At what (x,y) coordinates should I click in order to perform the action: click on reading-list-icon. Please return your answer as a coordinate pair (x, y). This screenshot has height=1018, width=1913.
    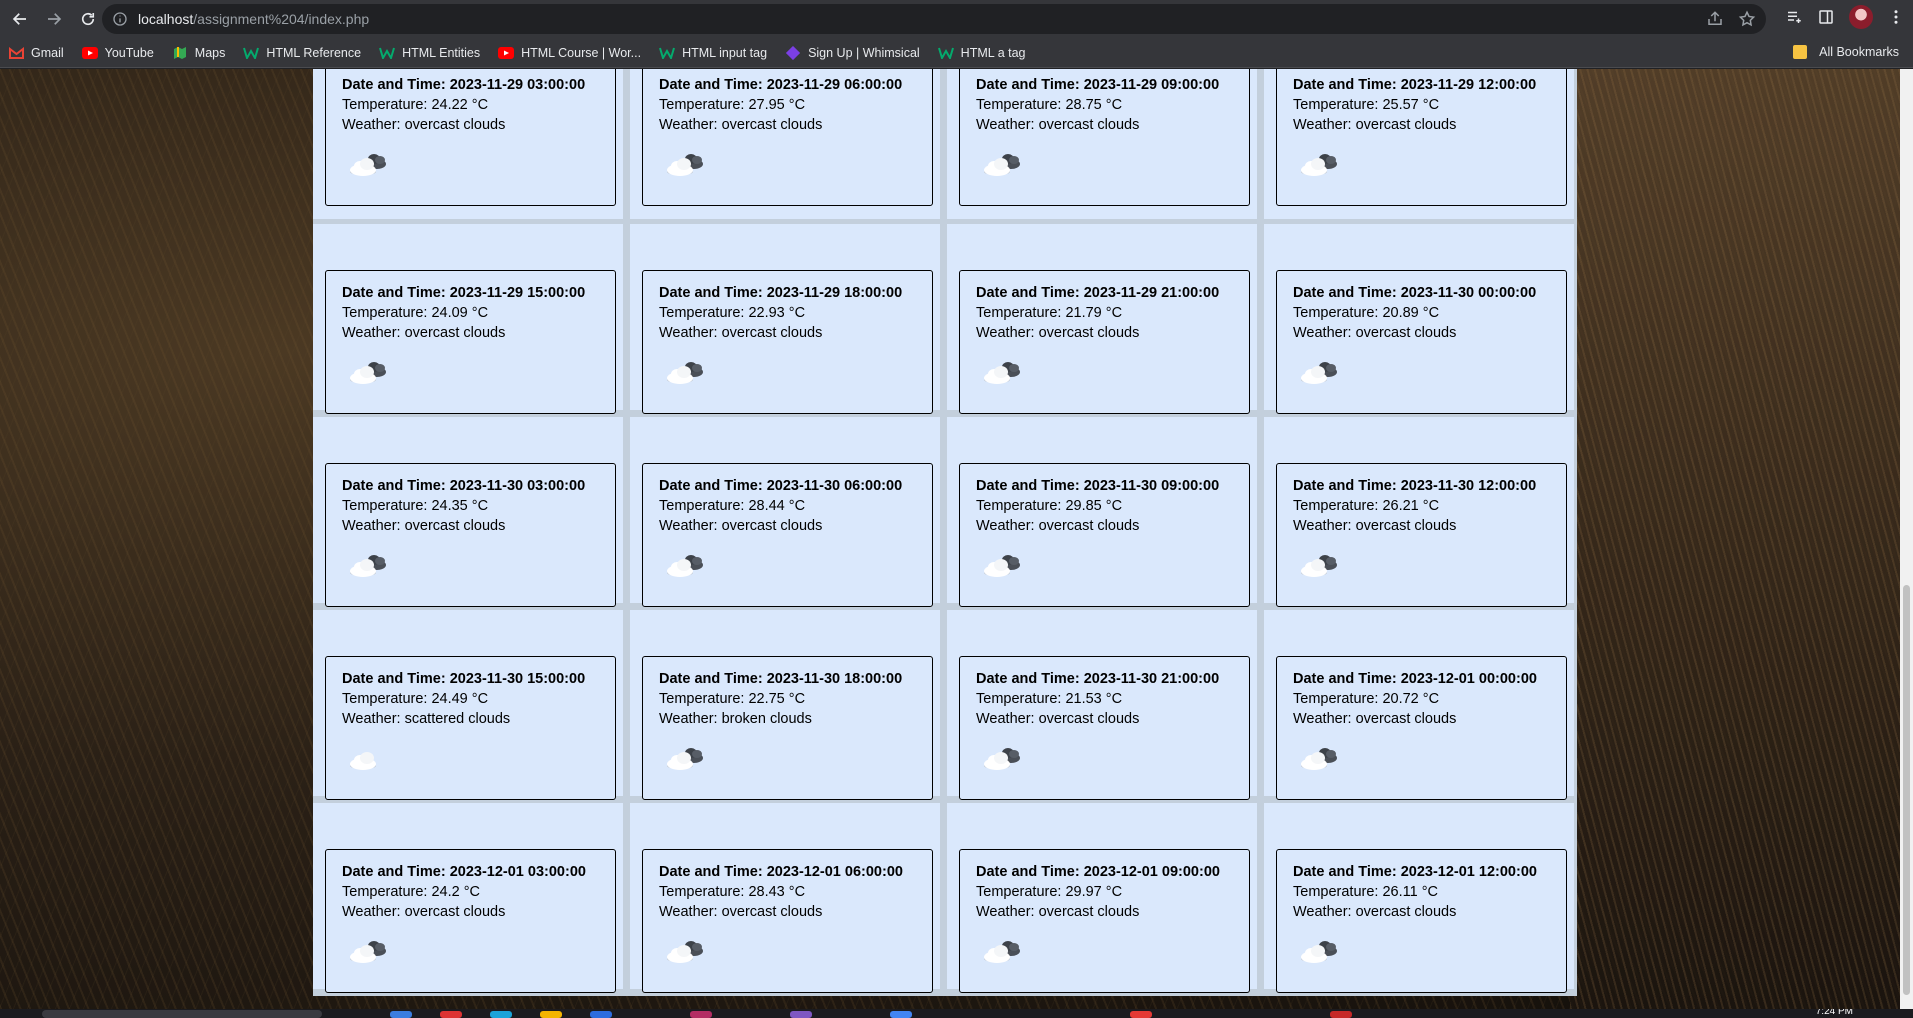
    Looking at the image, I should click on (1794, 17).